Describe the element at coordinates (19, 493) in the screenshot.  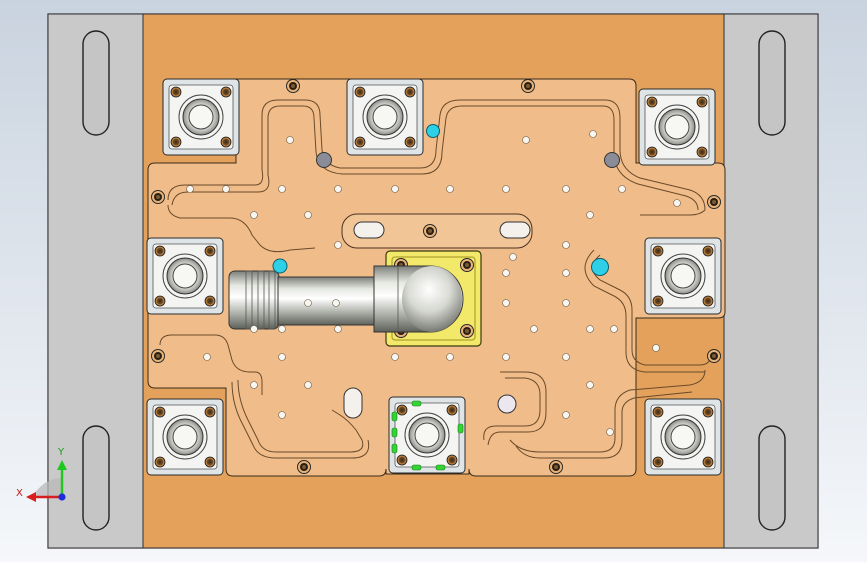
I see `triad-x-label: X` at that location.